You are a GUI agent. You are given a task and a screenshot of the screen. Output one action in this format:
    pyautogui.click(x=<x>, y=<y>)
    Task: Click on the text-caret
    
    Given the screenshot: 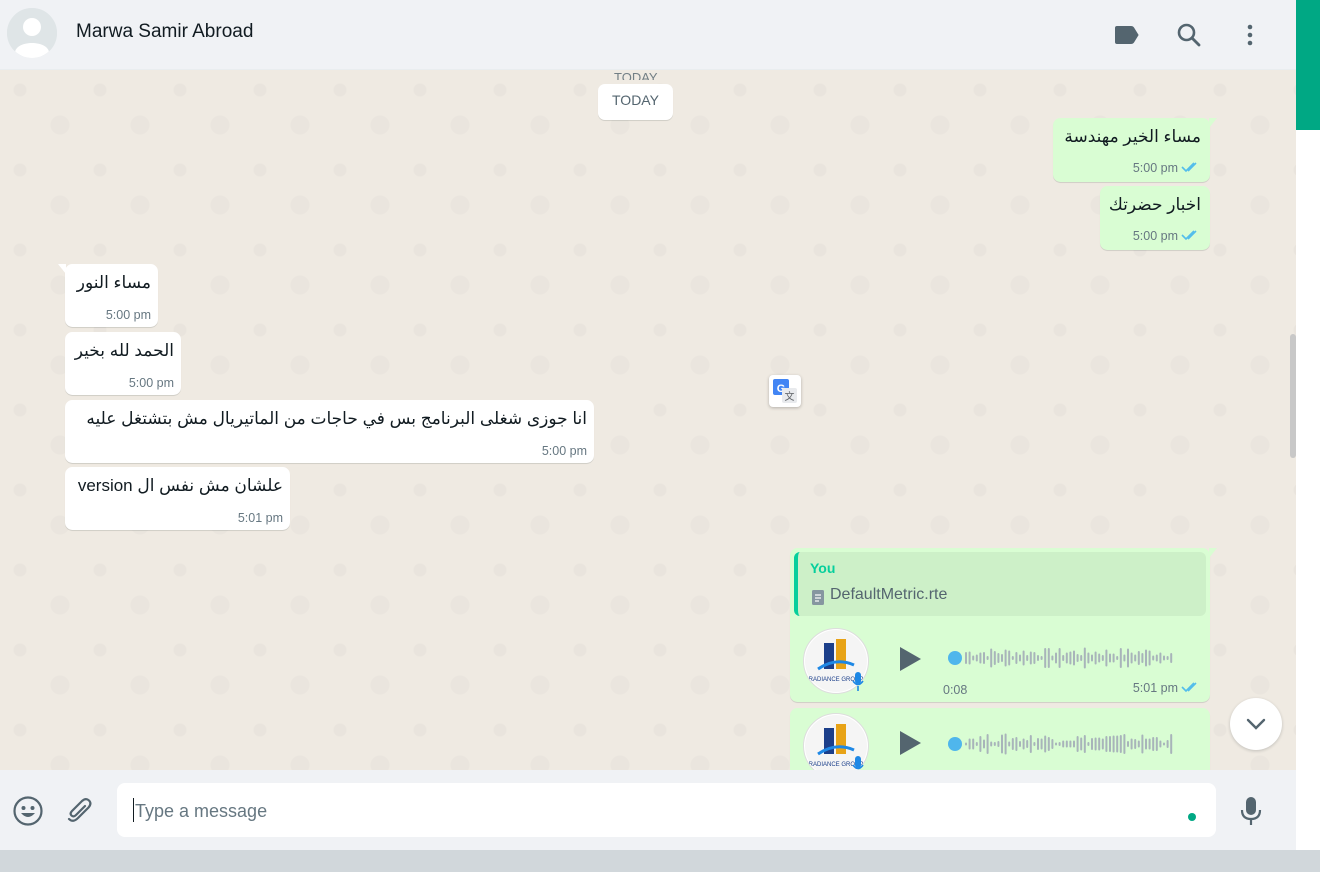 What is the action you would take?
    pyautogui.click(x=133, y=810)
    